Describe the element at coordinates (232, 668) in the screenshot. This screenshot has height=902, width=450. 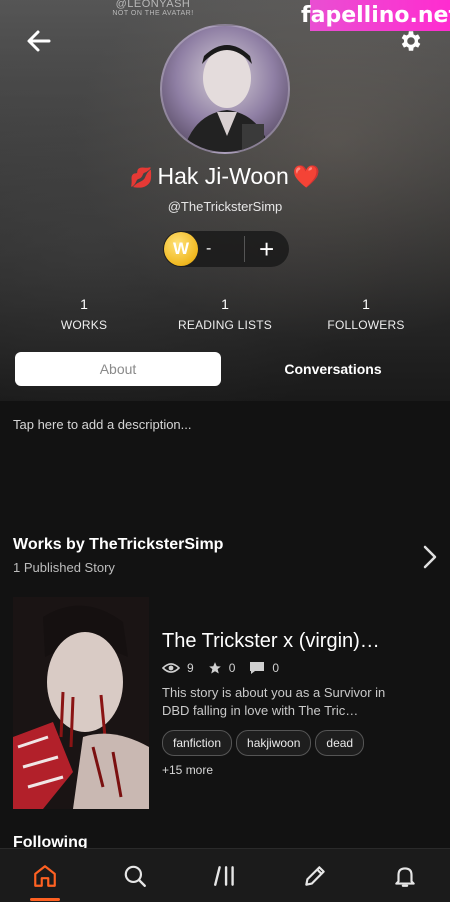
I see `votes-count: 0` at that location.